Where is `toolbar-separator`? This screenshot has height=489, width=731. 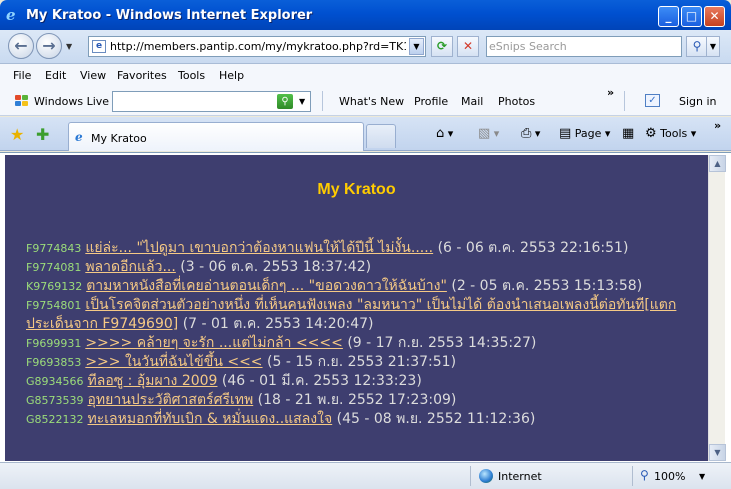
toolbar-separator is located at coordinates (624, 101).